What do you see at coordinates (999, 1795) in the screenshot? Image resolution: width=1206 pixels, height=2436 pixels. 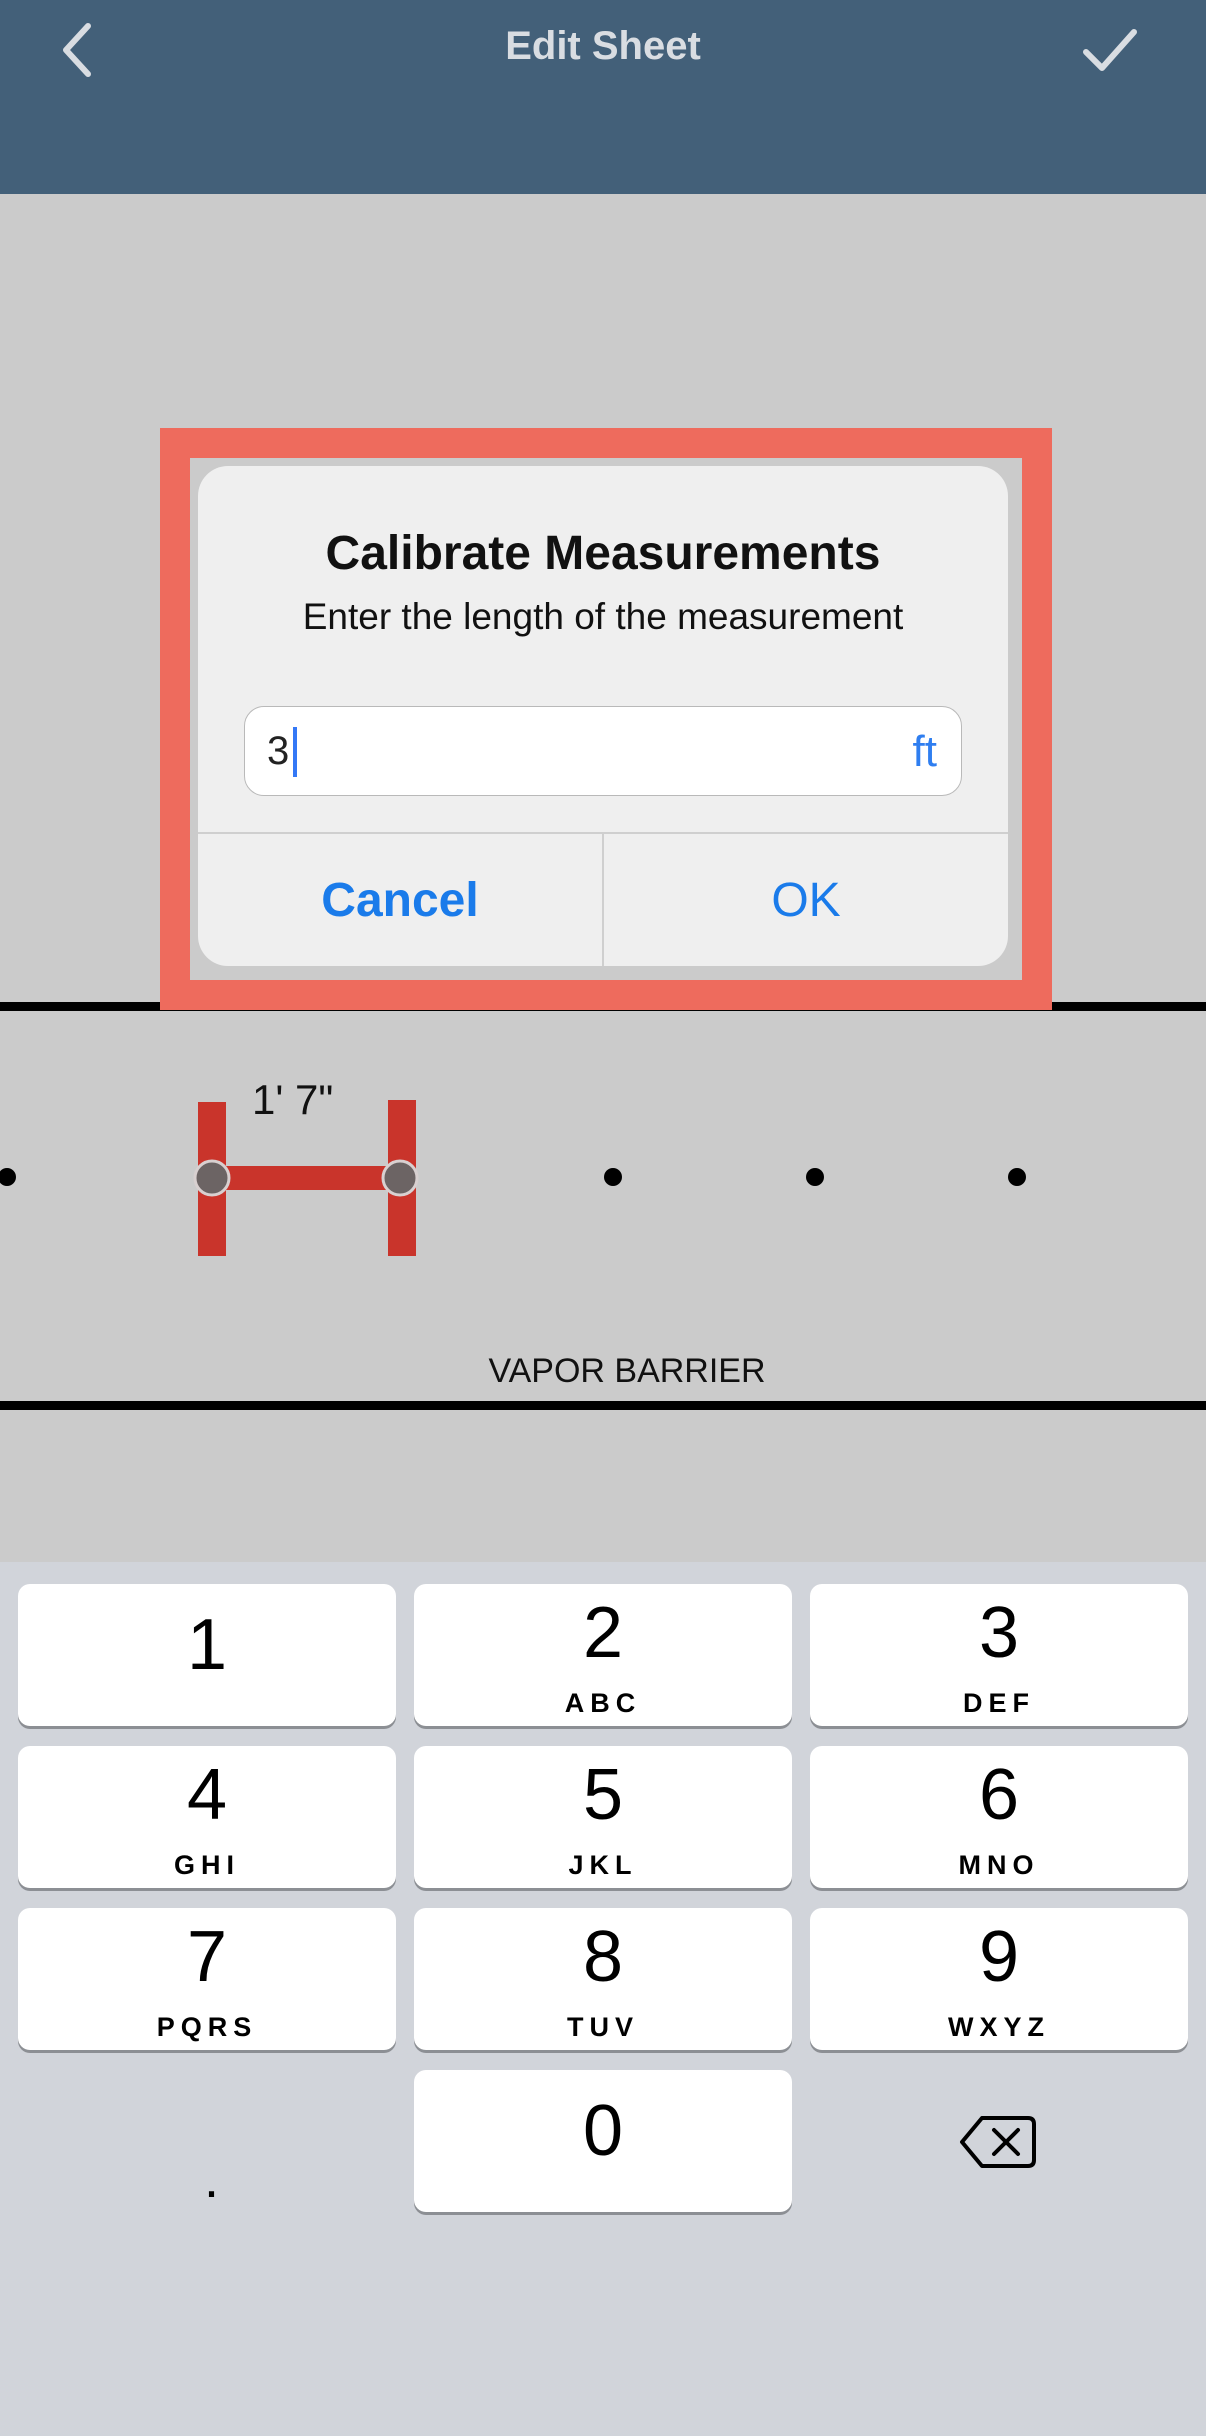 I see `key-digit: 6` at bounding box center [999, 1795].